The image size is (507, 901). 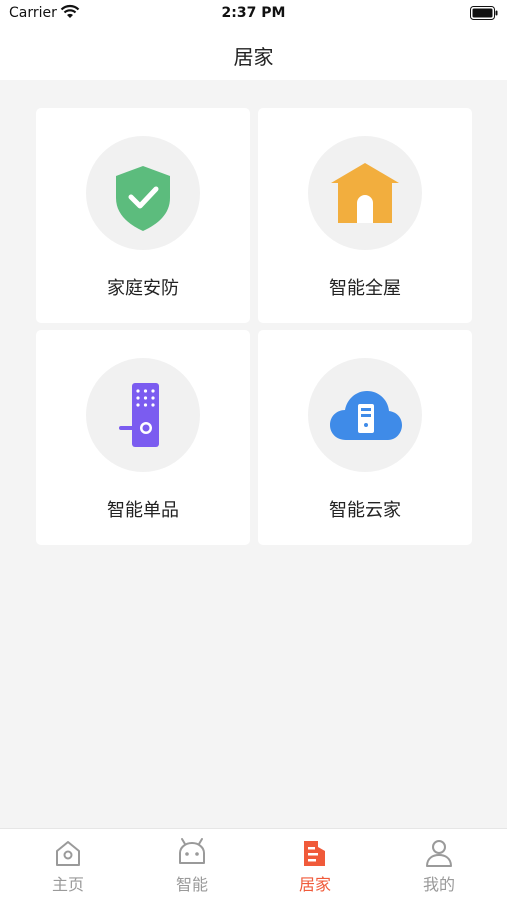 I want to click on tab-home: 主页, so click(x=68, y=865).